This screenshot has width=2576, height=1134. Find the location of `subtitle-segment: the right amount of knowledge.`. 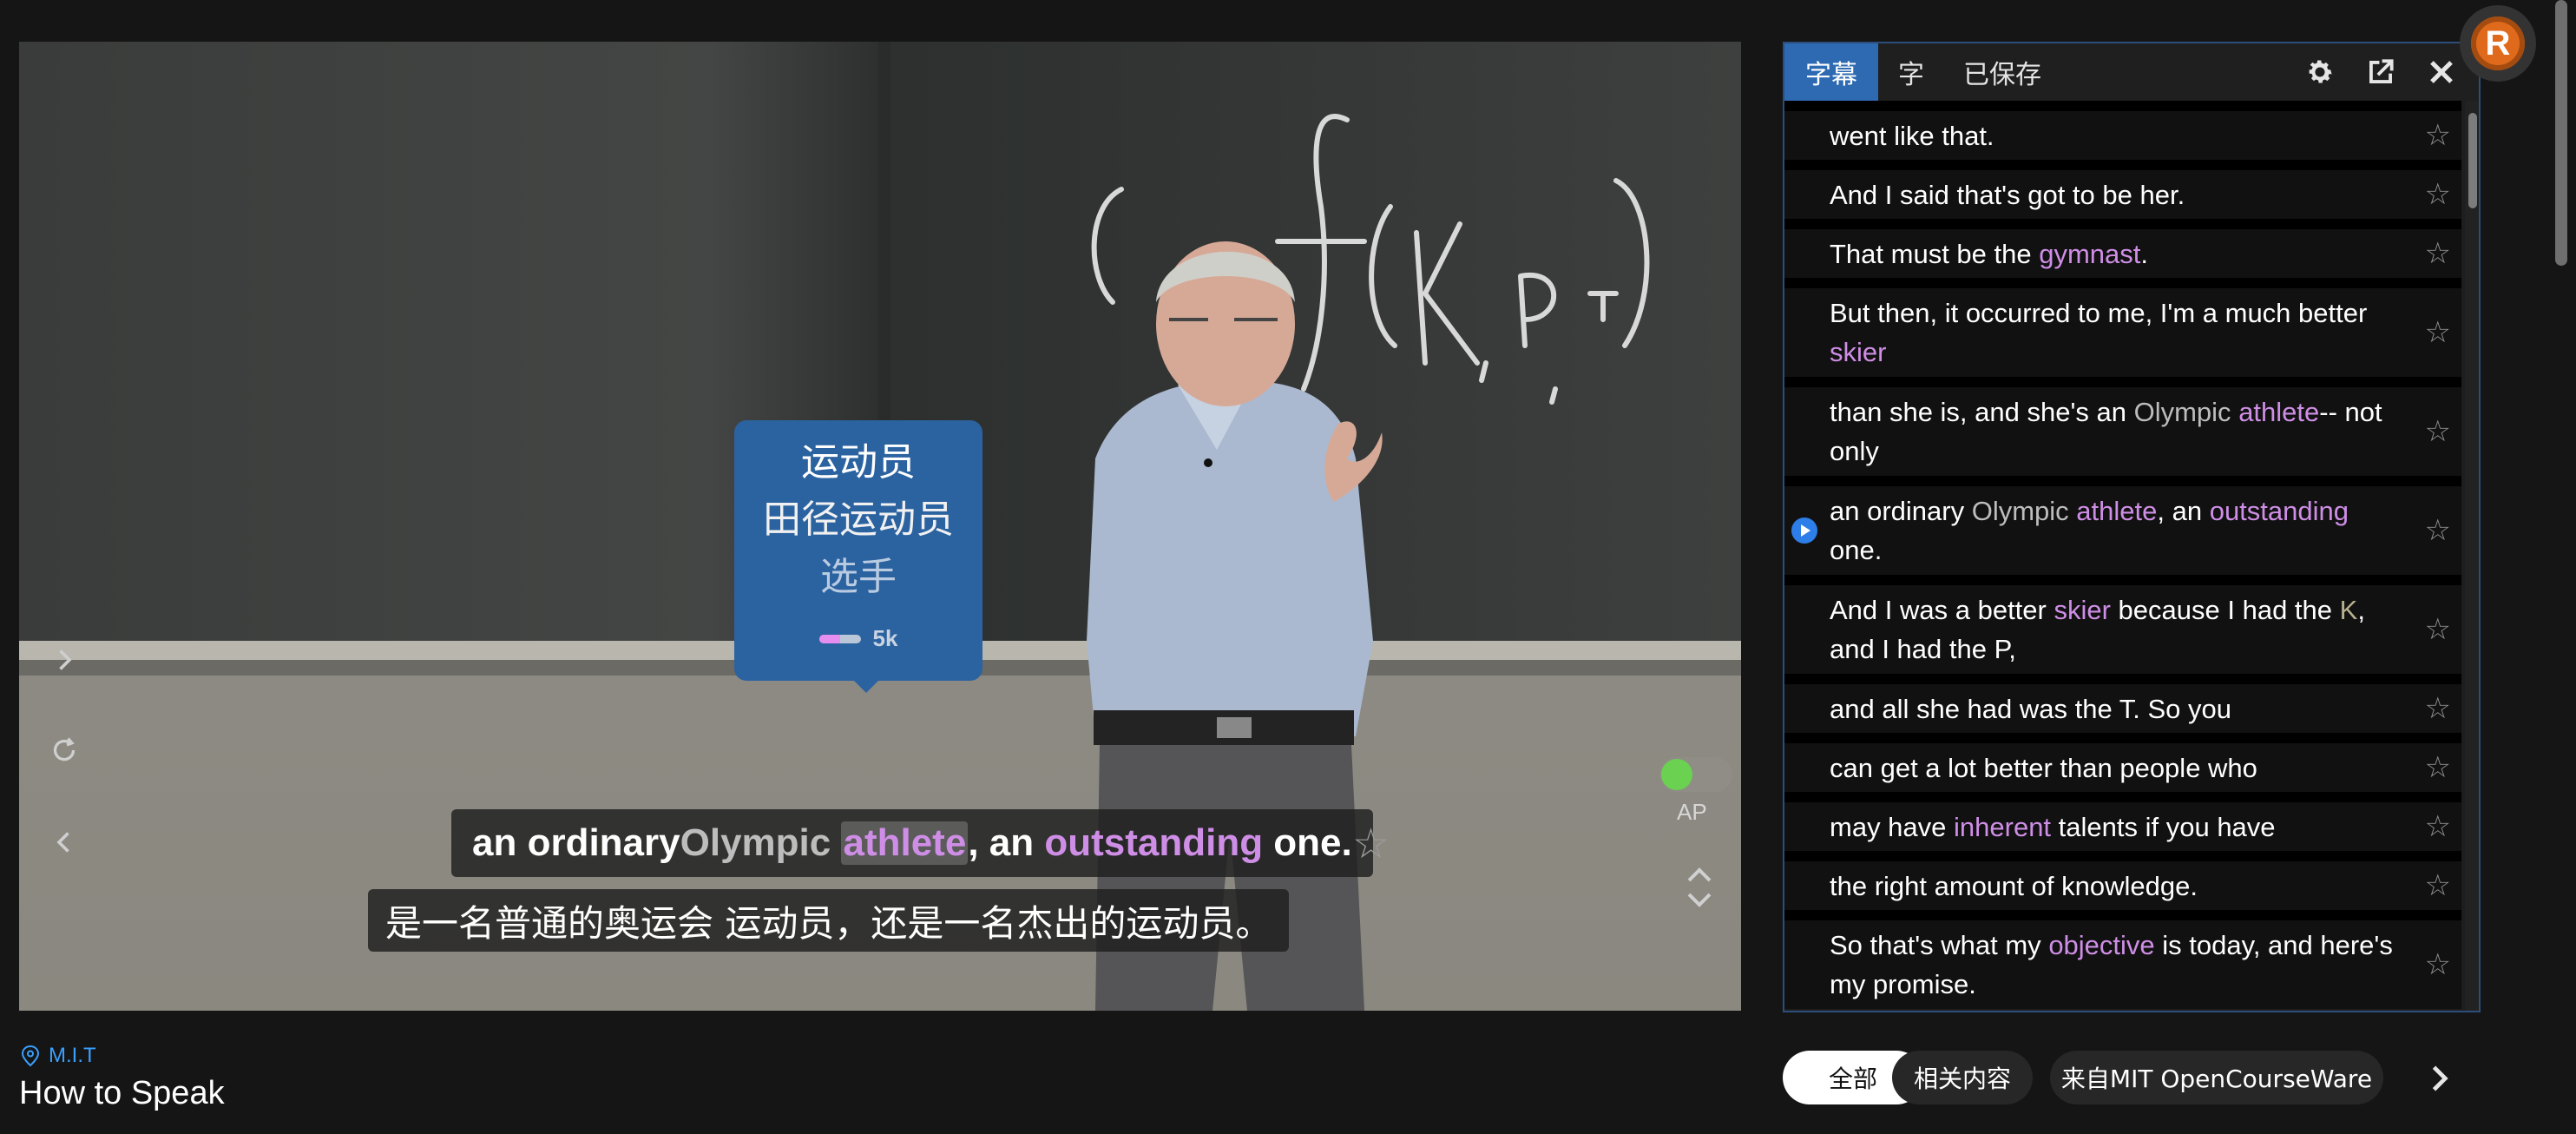

subtitle-segment: the right amount of knowledge. is located at coordinates (2014, 886).